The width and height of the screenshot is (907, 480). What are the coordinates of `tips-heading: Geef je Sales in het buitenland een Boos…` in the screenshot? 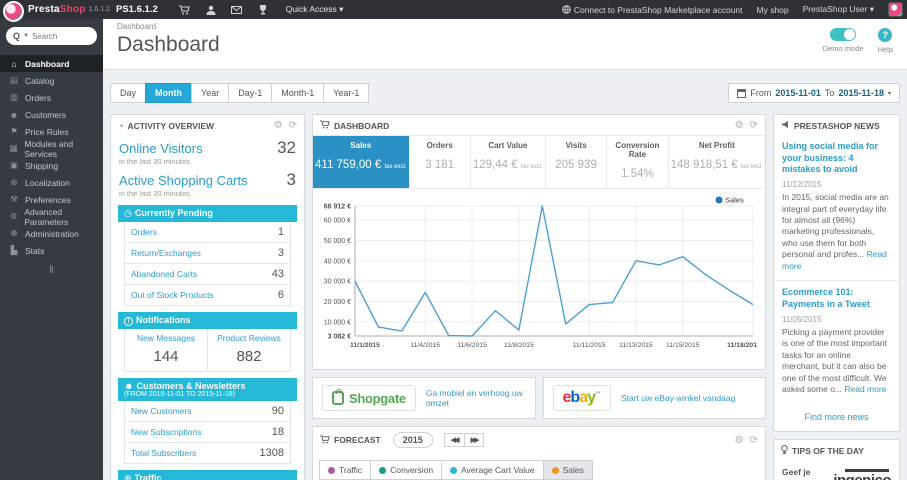 It's located at (798, 473).